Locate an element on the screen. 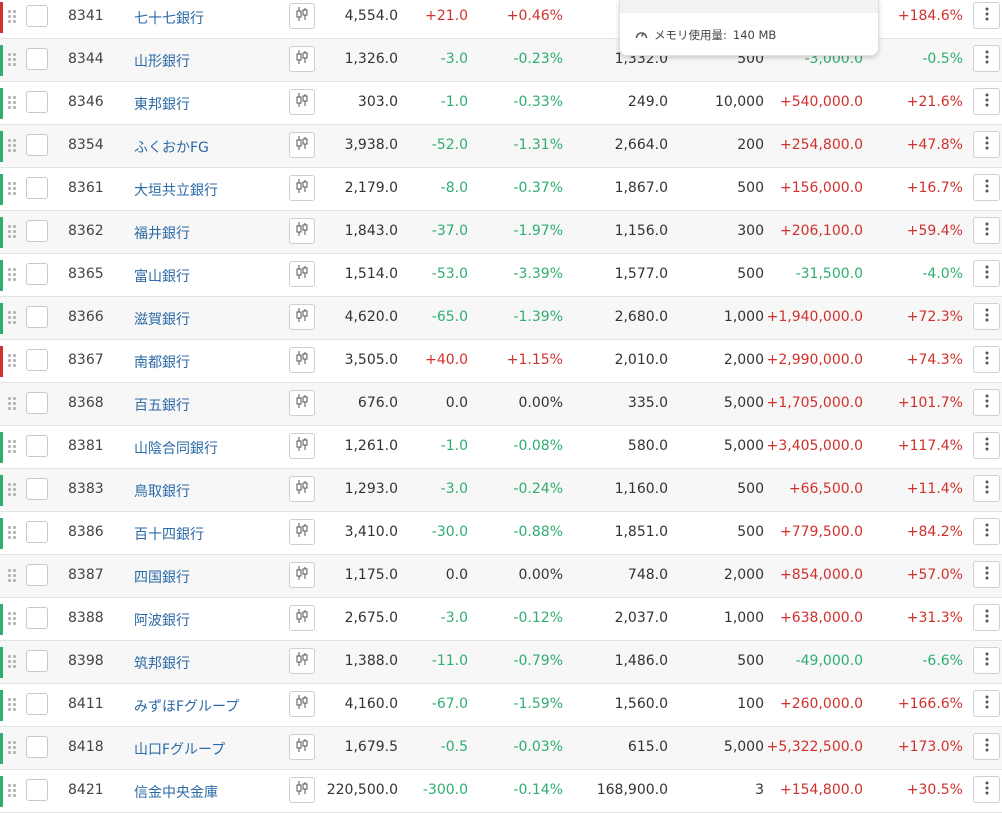  stock-name-link: 四国銀行 is located at coordinates (162, 577).